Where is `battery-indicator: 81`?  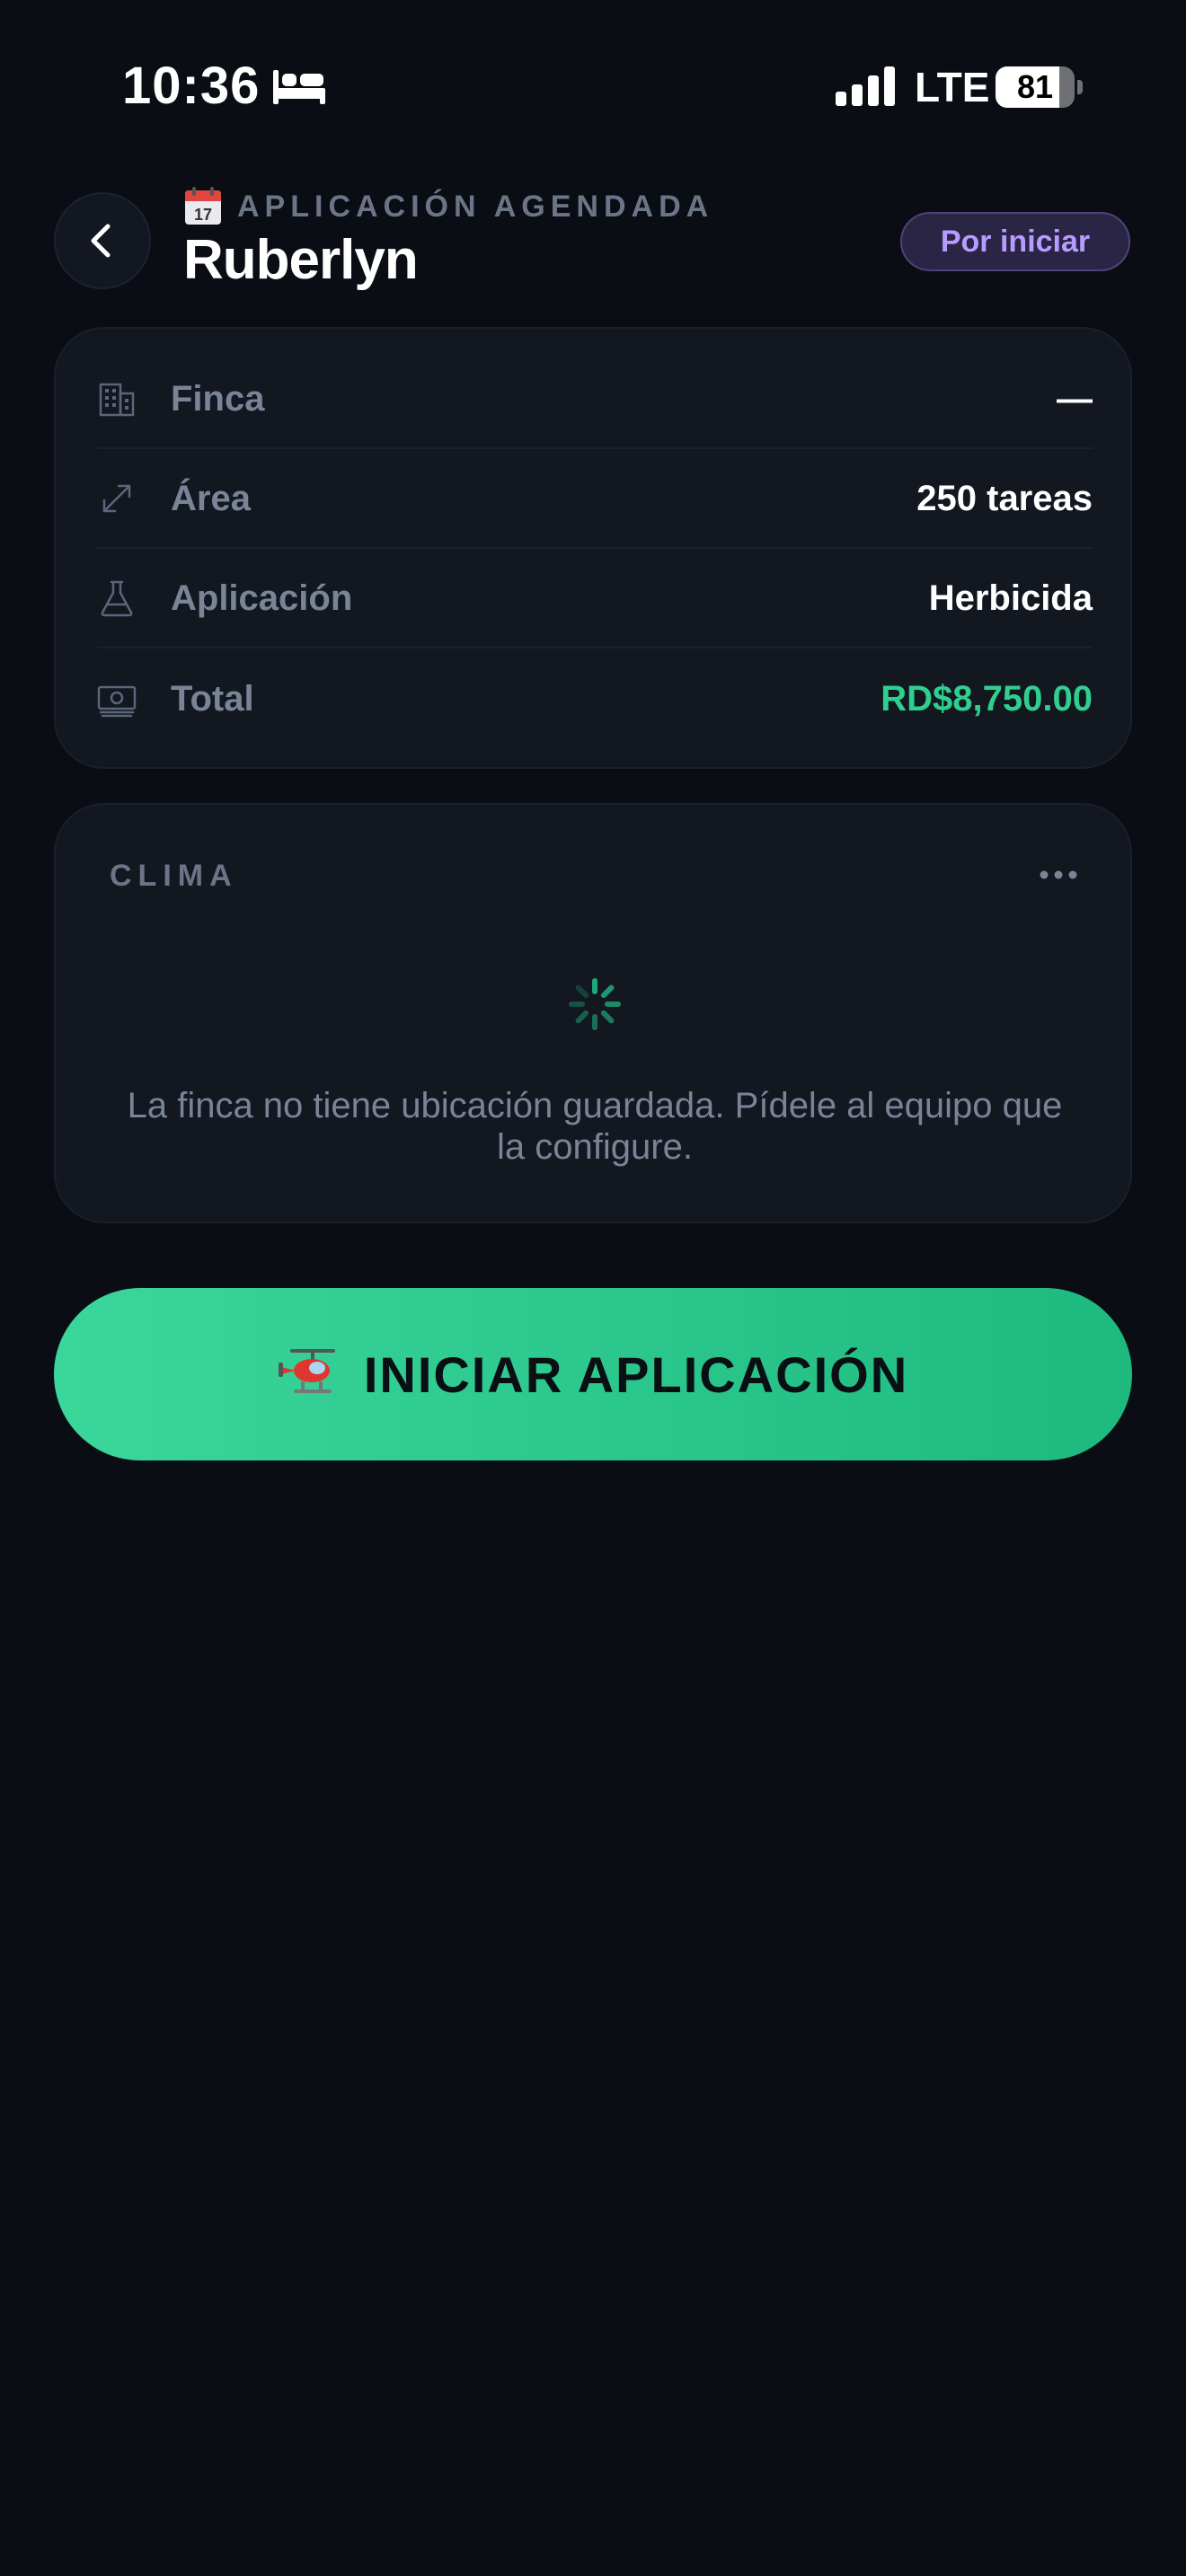
battery-indicator: 81 is located at coordinates (1039, 87).